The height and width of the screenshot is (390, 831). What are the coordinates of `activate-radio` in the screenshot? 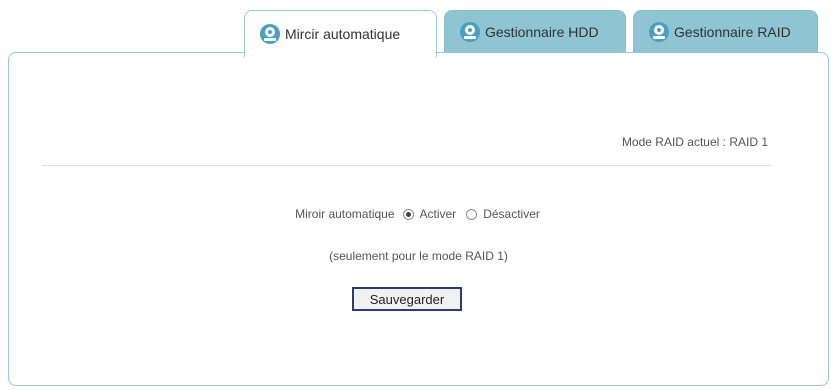 It's located at (408, 214).